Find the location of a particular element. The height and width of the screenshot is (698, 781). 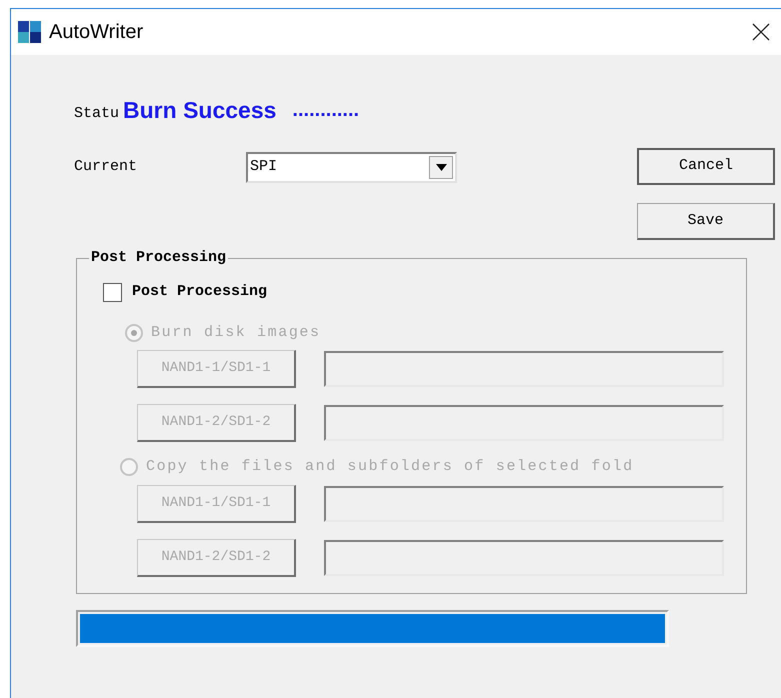

save-button: Save is located at coordinates (706, 221).